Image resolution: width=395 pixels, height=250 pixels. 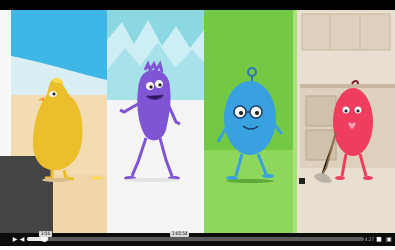 I want to click on settings-icon: ■, so click(x=379, y=239).